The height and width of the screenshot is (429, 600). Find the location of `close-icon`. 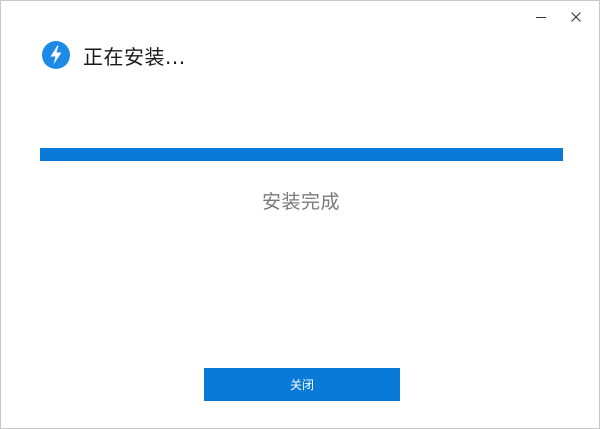

close-icon is located at coordinates (576, 17).